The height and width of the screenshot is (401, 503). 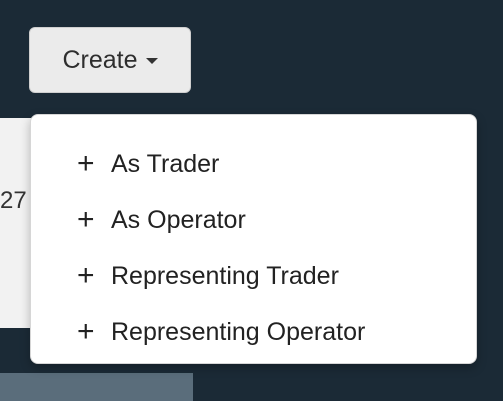 What do you see at coordinates (100, 59) in the screenshot?
I see `create-button-label: Create` at bounding box center [100, 59].